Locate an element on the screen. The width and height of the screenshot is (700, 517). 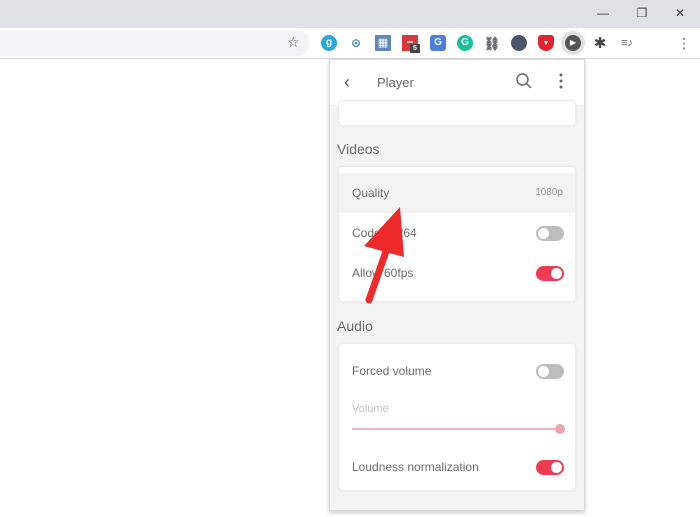
more-options-icon is located at coordinates (561, 81).